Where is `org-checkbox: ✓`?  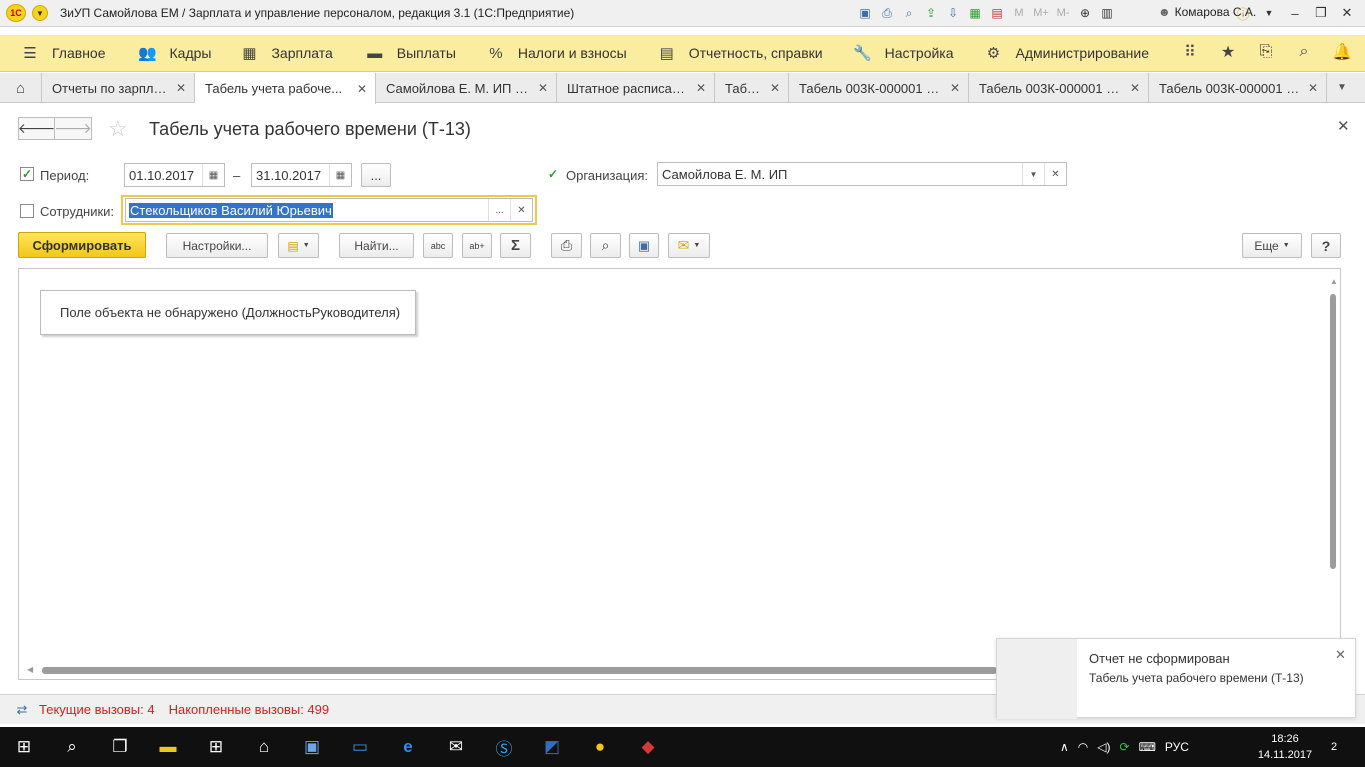 org-checkbox: ✓ is located at coordinates (553, 174).